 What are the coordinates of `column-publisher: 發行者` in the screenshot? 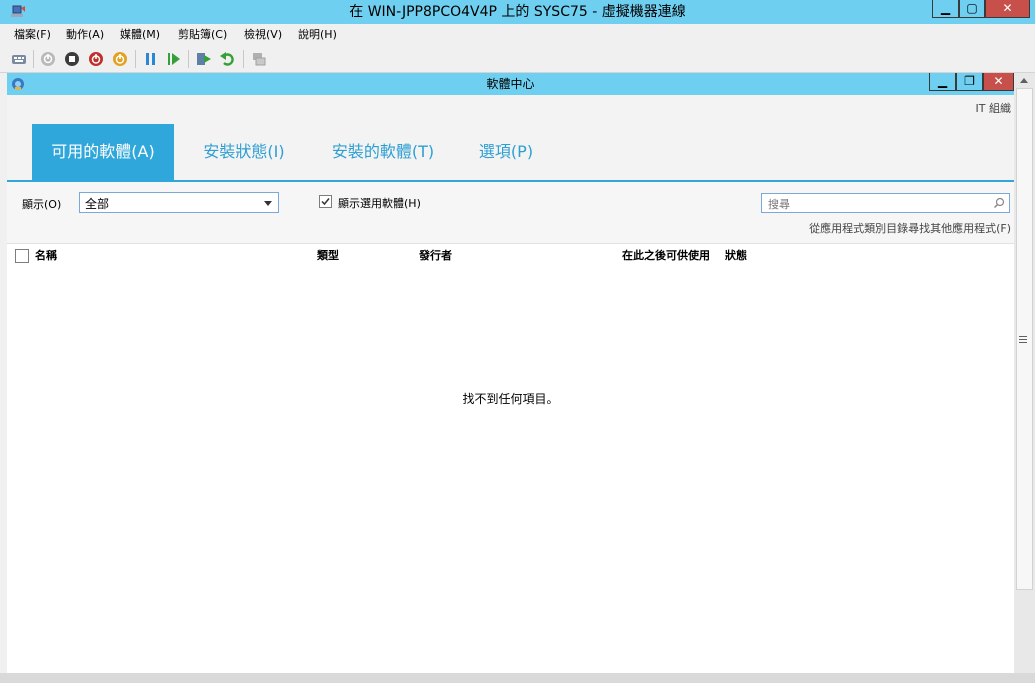 It's located at (435, 256).